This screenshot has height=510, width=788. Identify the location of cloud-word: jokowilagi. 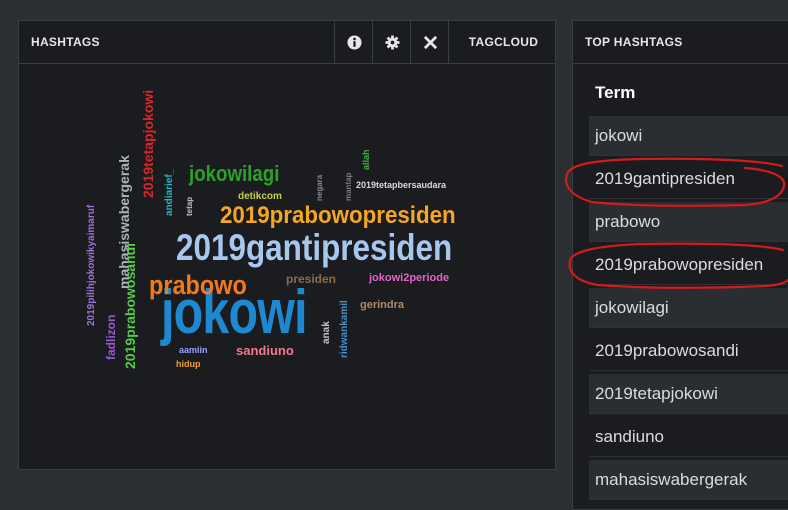
(234, 174).